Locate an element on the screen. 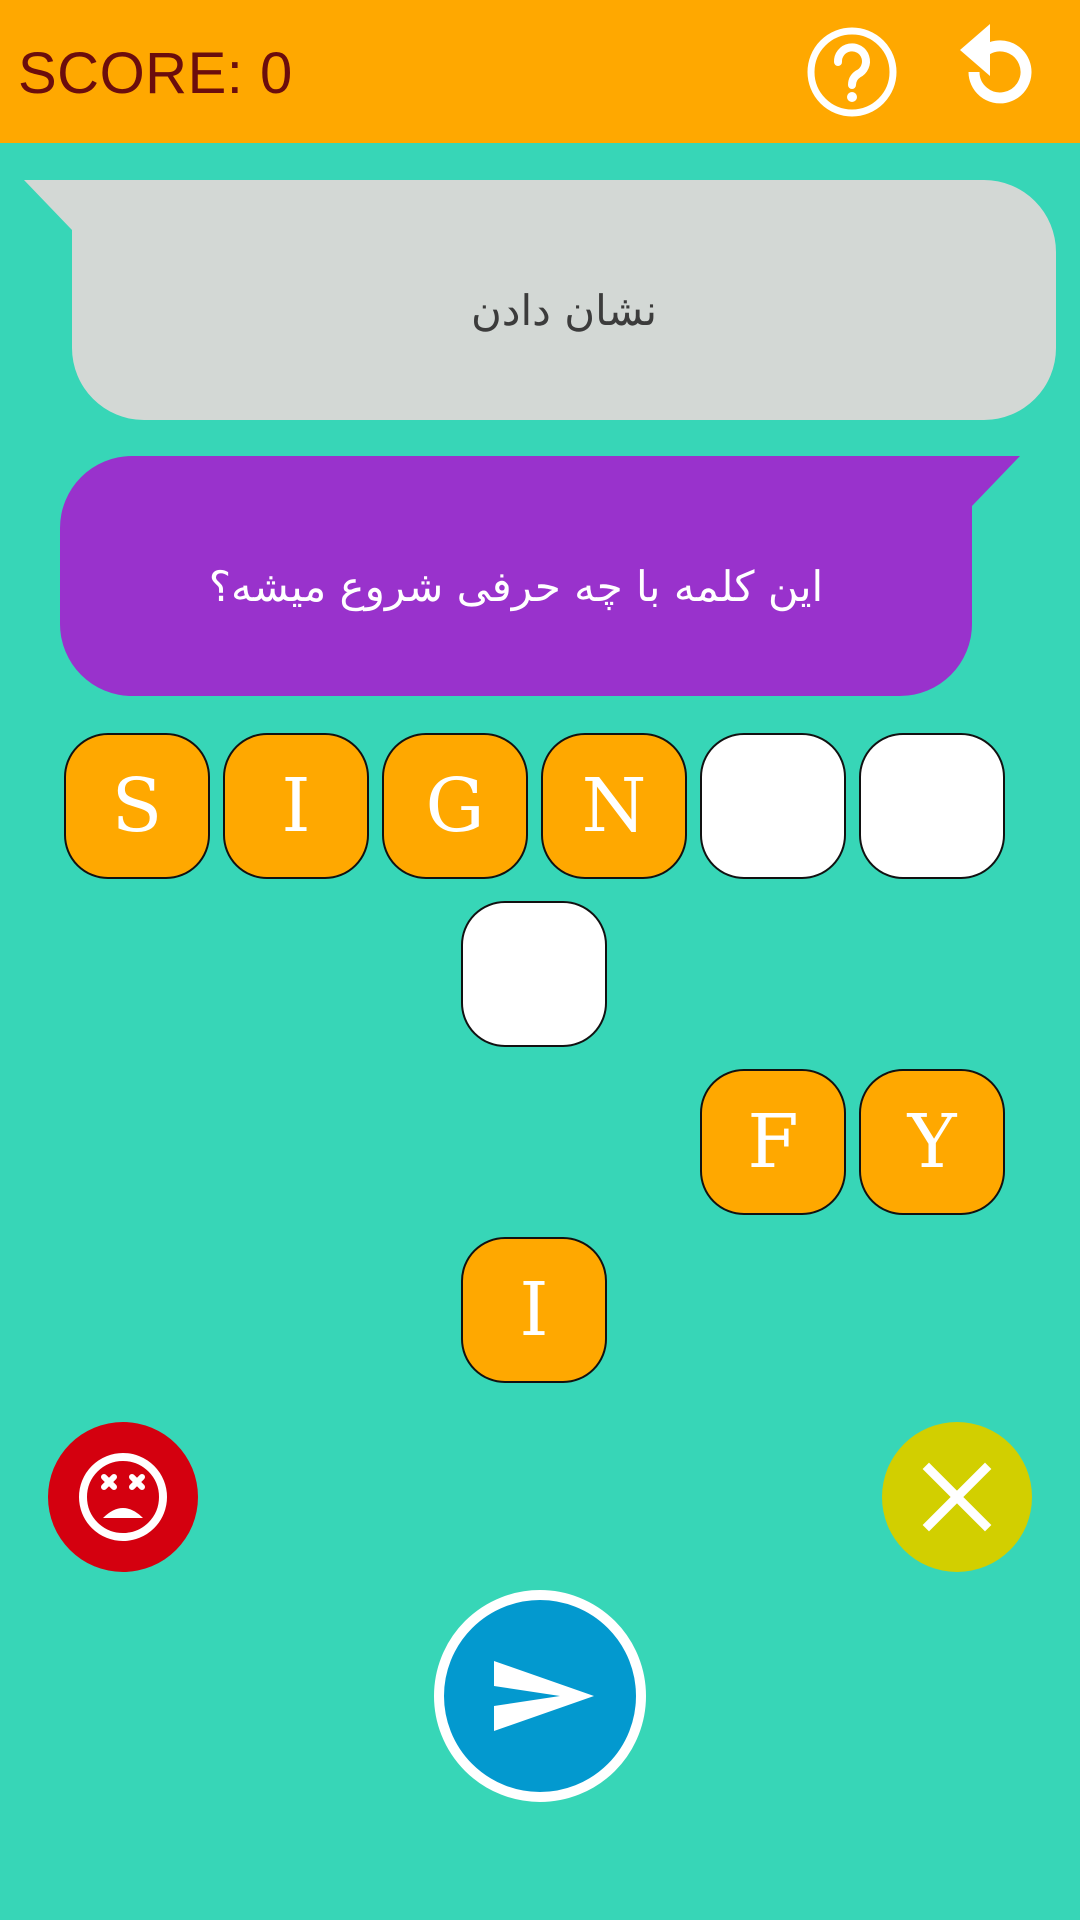 This screenshot has height=1920, width=1080. send-button is located at coordinates (540, 1696).